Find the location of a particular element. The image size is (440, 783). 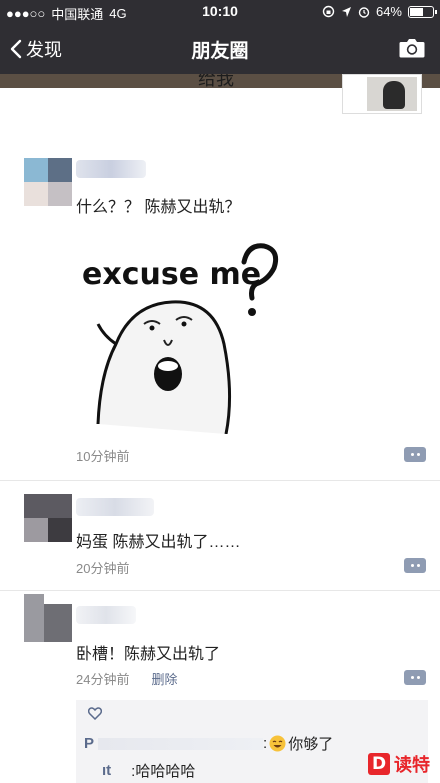

battery-percent: 64% is located at coordinates (388, 11).